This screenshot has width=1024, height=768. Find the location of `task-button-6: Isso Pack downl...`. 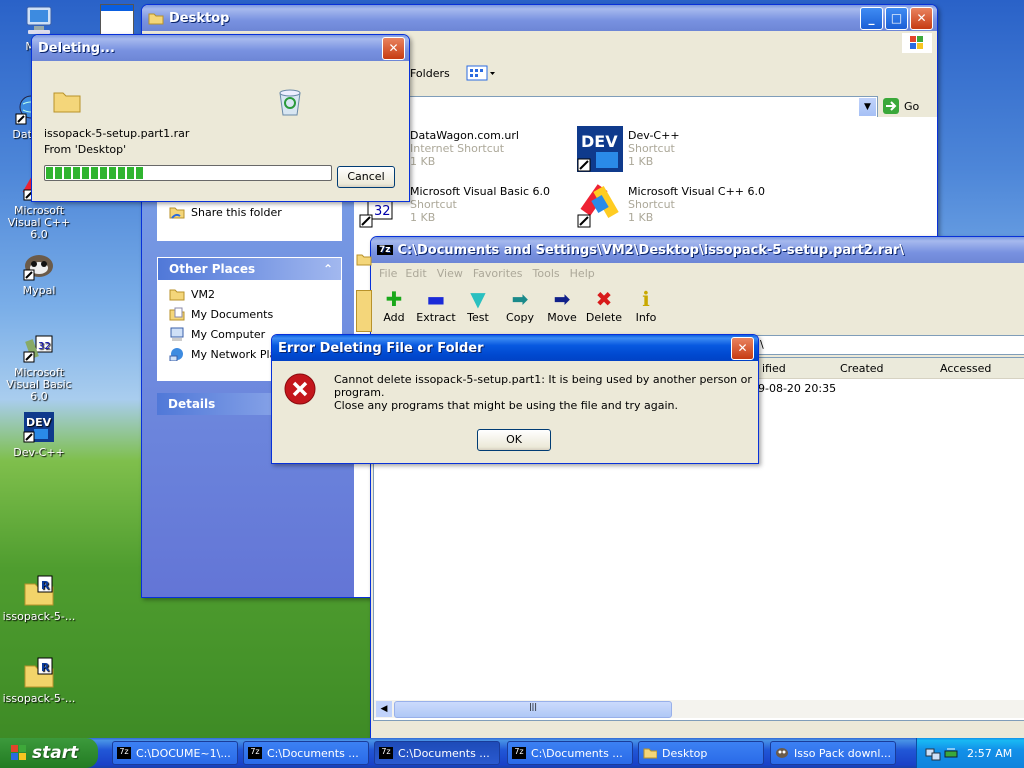

task-button-6: Isso Pack downl... is located at coordinates (833, 753).